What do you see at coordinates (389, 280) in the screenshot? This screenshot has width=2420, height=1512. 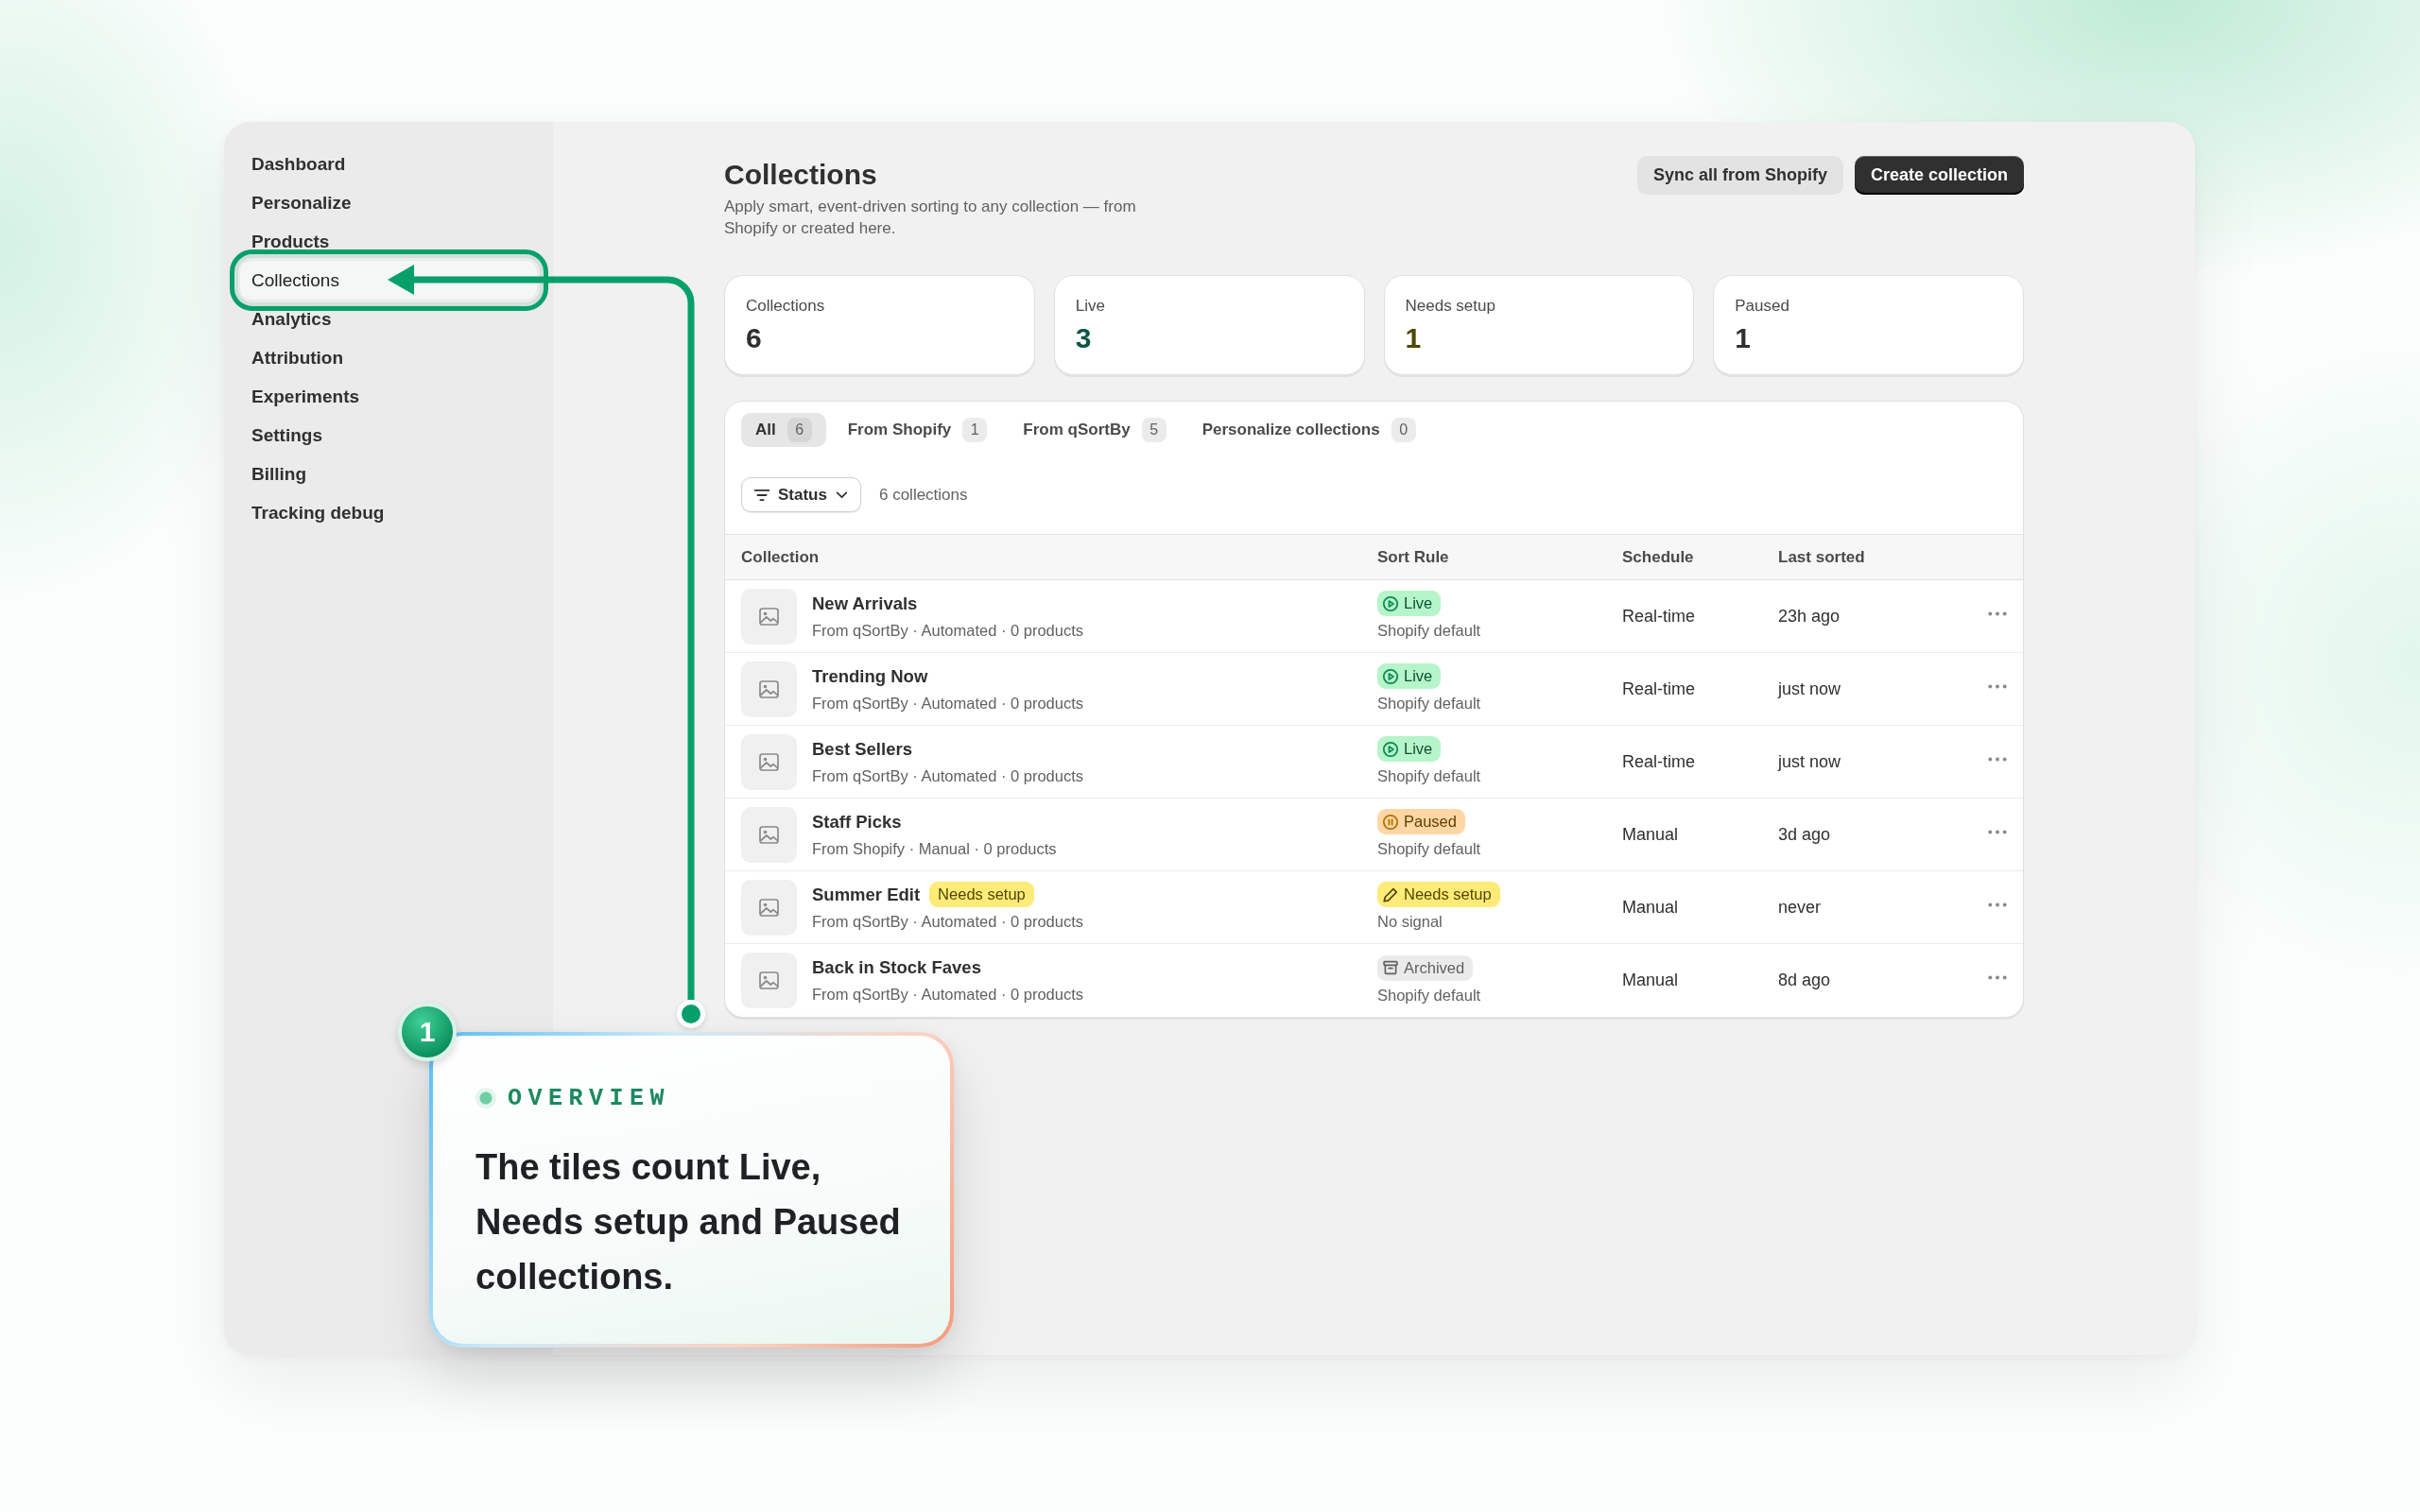 I see `sidebar-item: Collections` at bounding box center [389, 280].